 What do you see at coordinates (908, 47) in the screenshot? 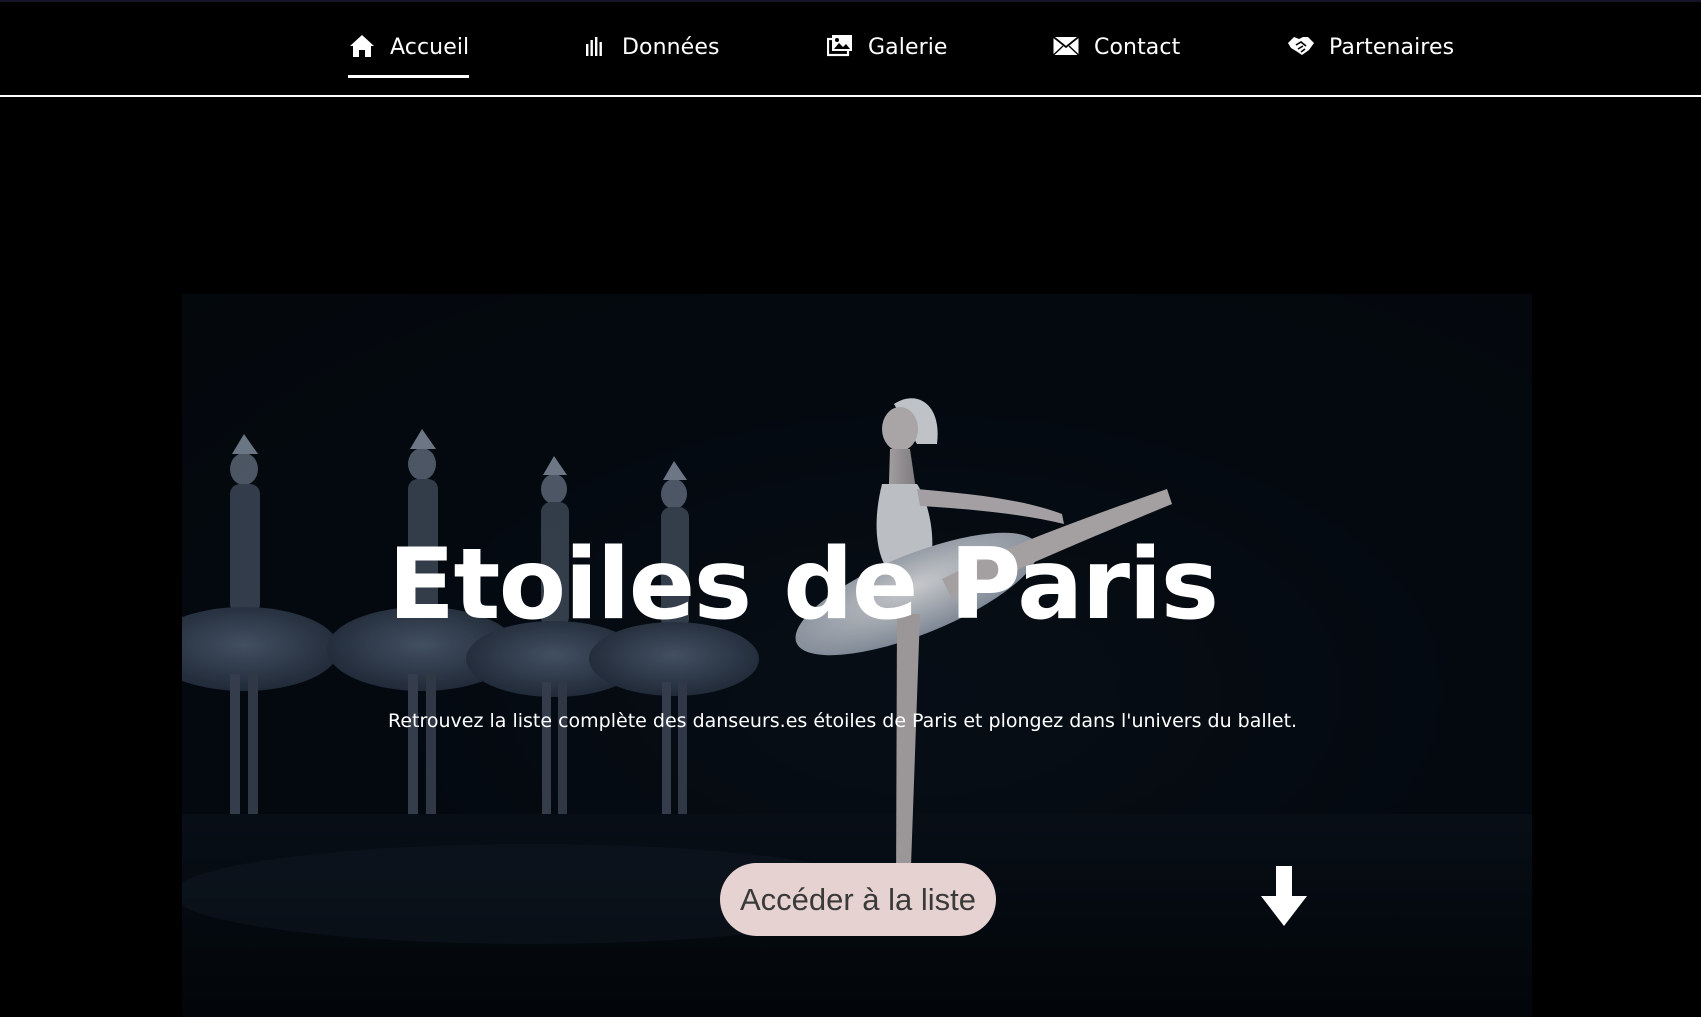
I see `nav-label-galerie: Galerie` at bounding box center [908, 47].